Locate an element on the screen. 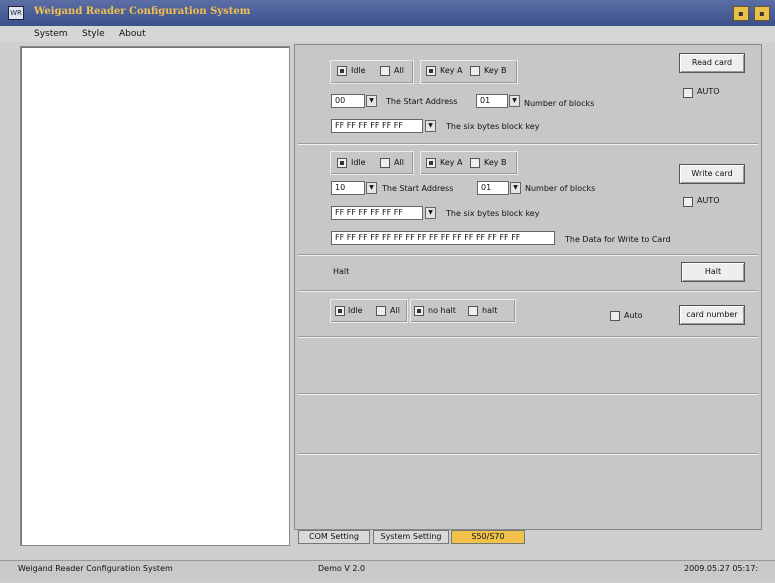 The width and height of the screenshot is (775, 583). tab-system-setting: System Setting is located at coordinates (411, 537).